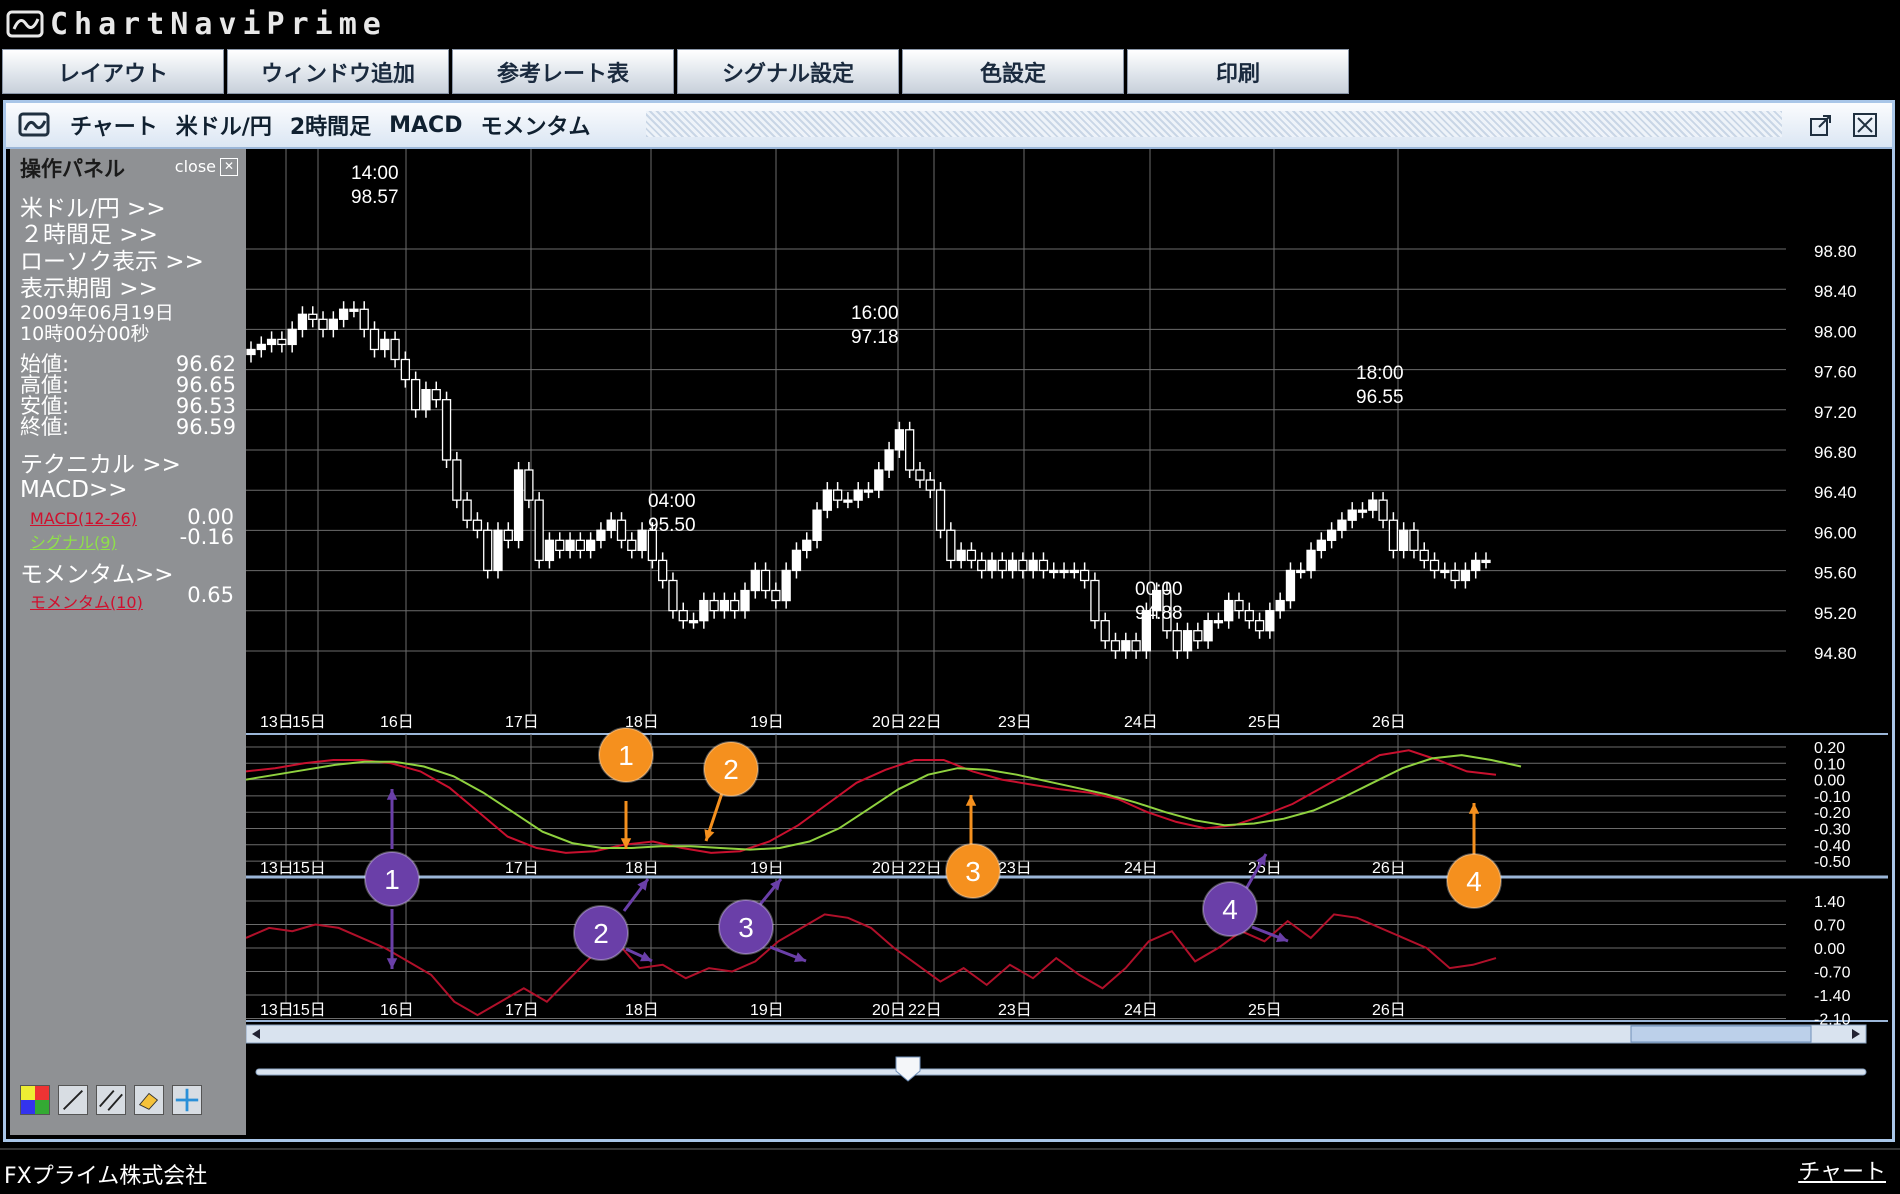 The height and width of the screenshot is (1194, 1900). I want to click on eraser-icon, so click(149, 1100).